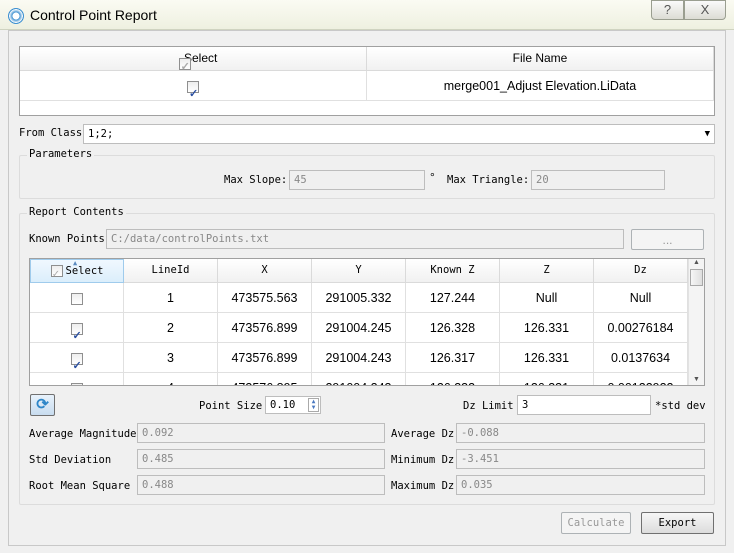 The width and height of the screenshot is (734, 553). What do you see at coordinates (293, 405) in the screenshot?
I see `point-size-spinbox: 0.10 ▲ ▼` at bounding box center [293, 405].